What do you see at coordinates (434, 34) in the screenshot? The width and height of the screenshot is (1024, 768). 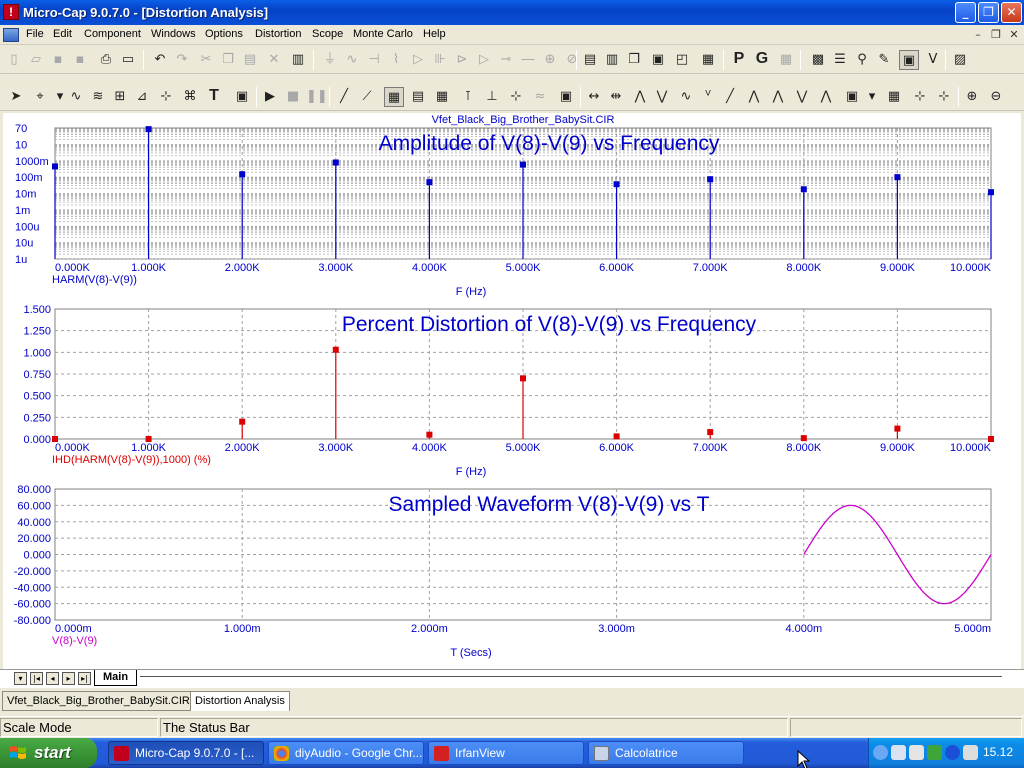 I see `menu-help: Help` at bounding box center [434, 34].